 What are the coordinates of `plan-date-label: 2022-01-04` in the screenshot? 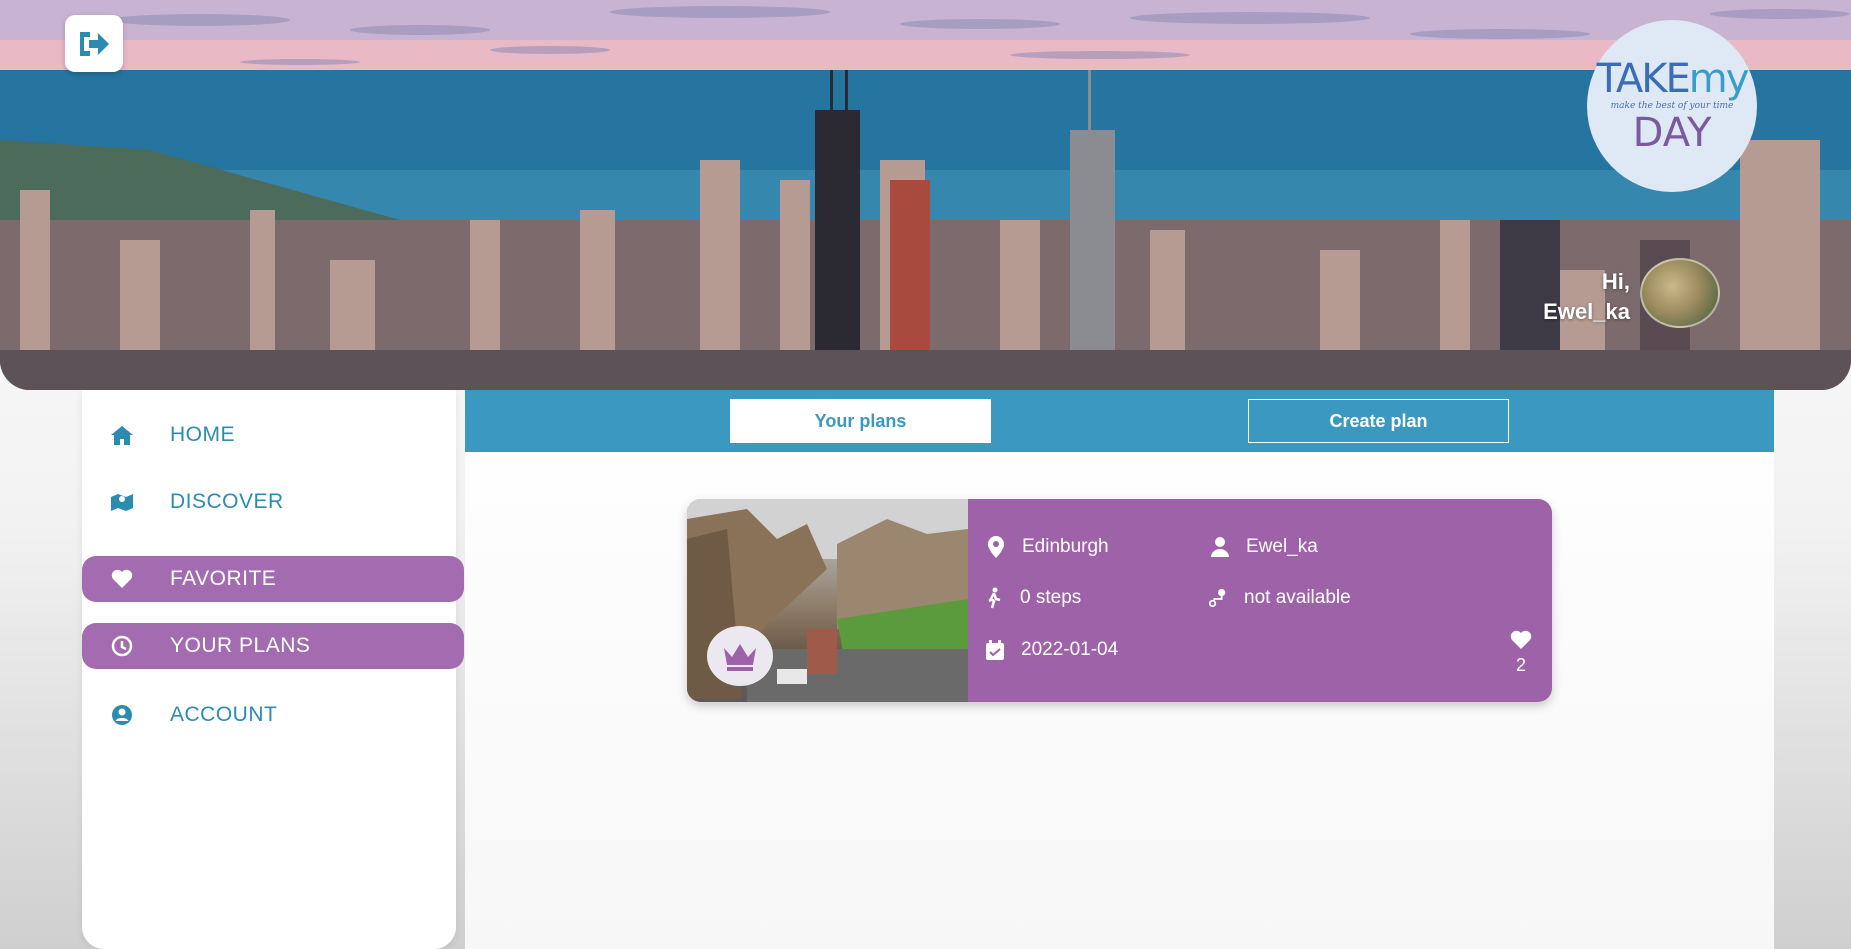 It's located at (1070, 649).